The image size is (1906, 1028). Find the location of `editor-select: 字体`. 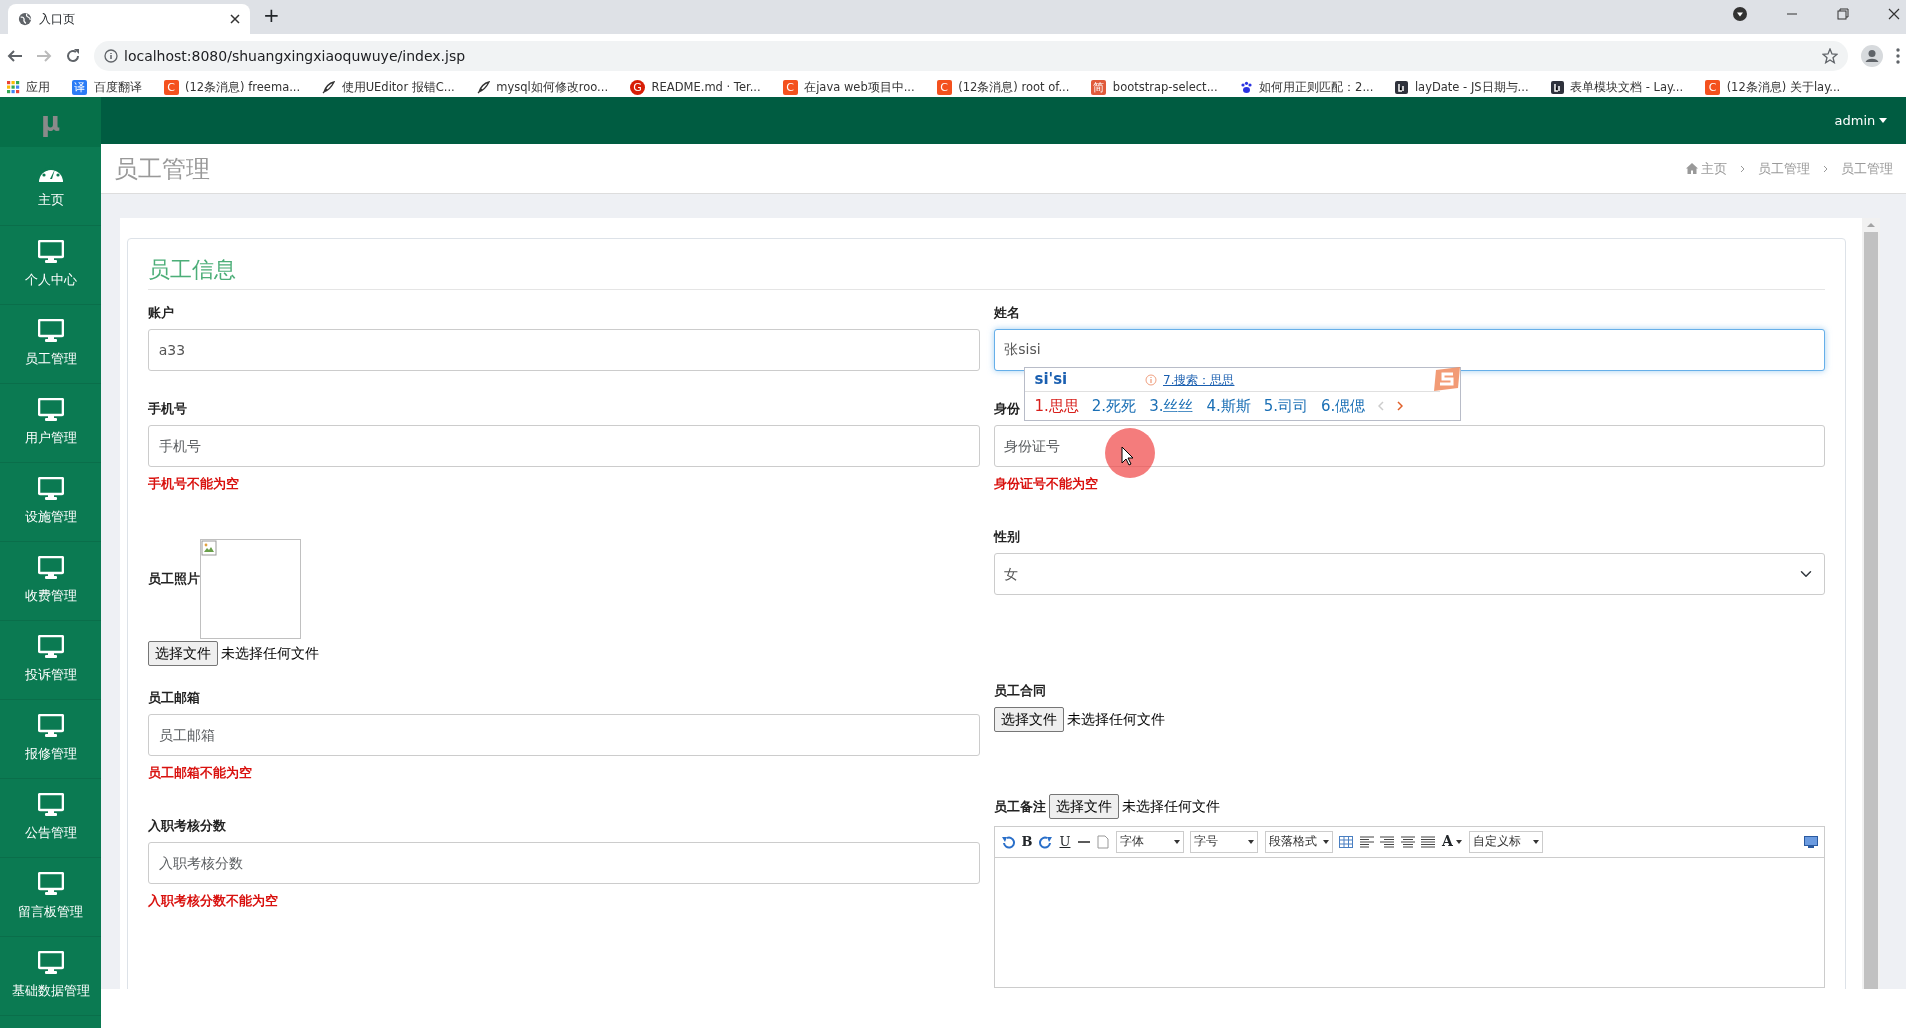

editor-select: 字体 is located at coordinates (1149, 841).